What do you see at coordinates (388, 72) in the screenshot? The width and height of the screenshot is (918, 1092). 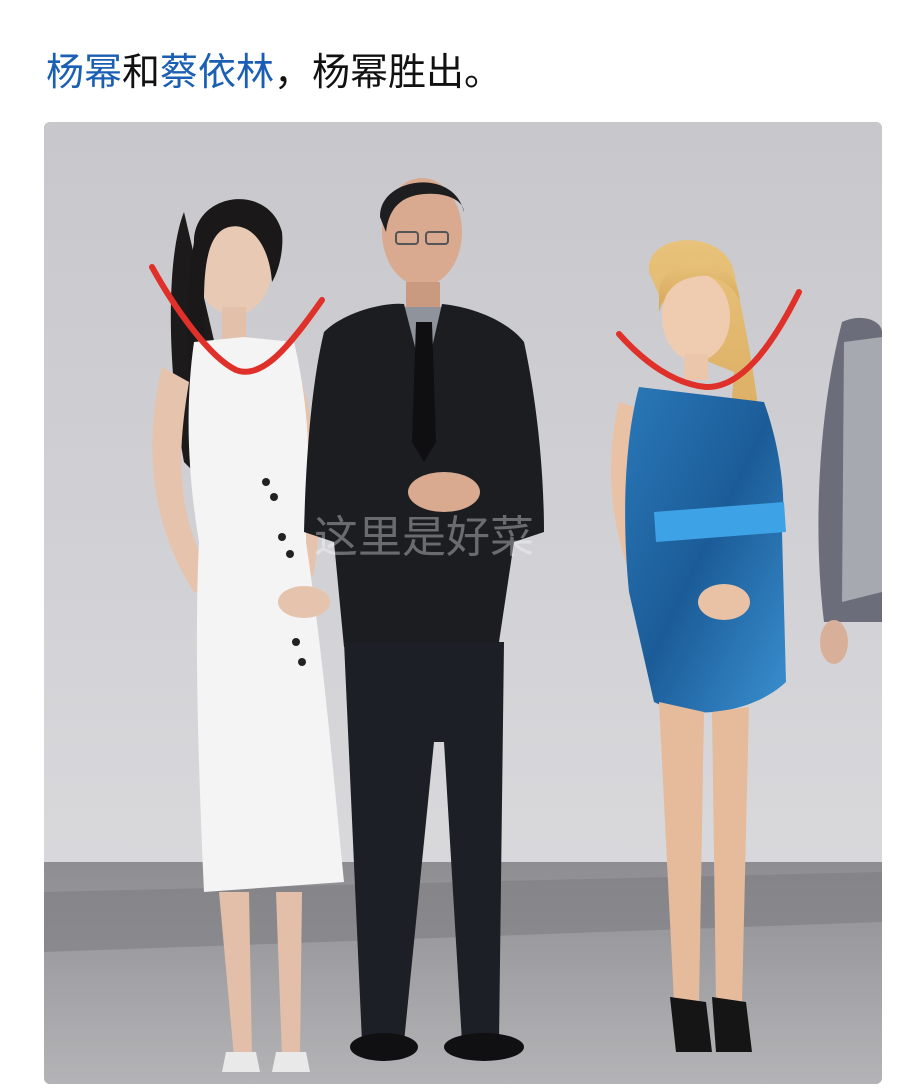 I see `post-text-conclusion: ，杨幂胜出。` at bounding box center [388, 72].